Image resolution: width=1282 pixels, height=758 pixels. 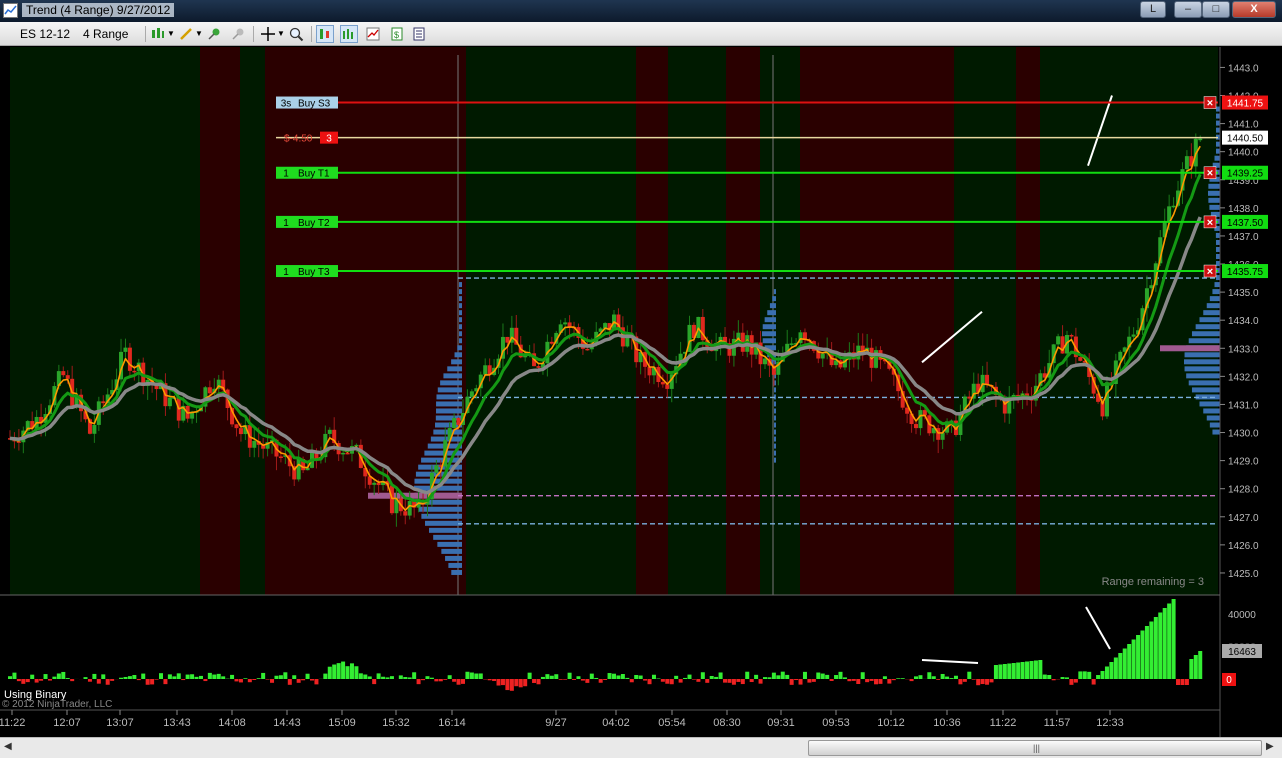 What do you see at coordinates (113, 41) in the screenshot?
I see `period-selector: 4 Range ▼` at bounding box center [113, 41].